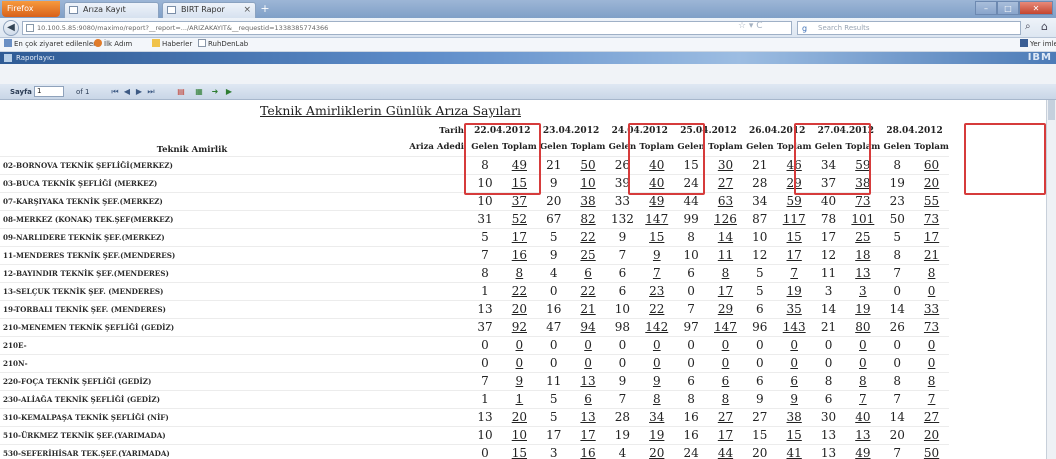 This screenshot has height=459, width=1056. Describe the element at coordinates (111, 10) in the screenshot. I see `tab-ariza-kayit: Arıza Kayıt` at that location.